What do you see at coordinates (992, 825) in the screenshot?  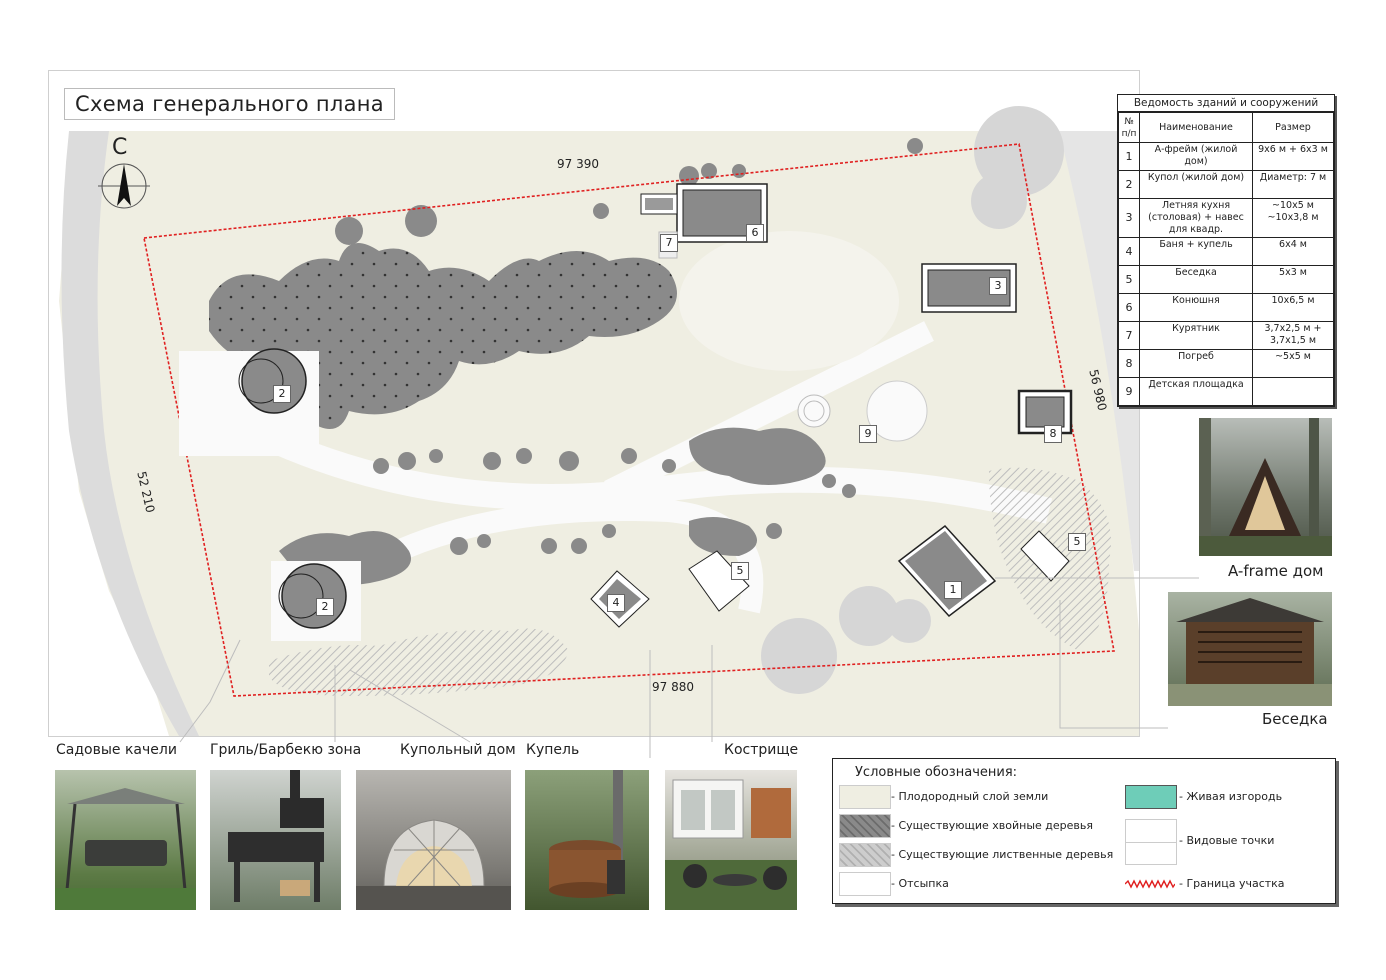 I see `legend-label-conifer: - Существующие хвойные деревья` at bounding box center [992, 825].